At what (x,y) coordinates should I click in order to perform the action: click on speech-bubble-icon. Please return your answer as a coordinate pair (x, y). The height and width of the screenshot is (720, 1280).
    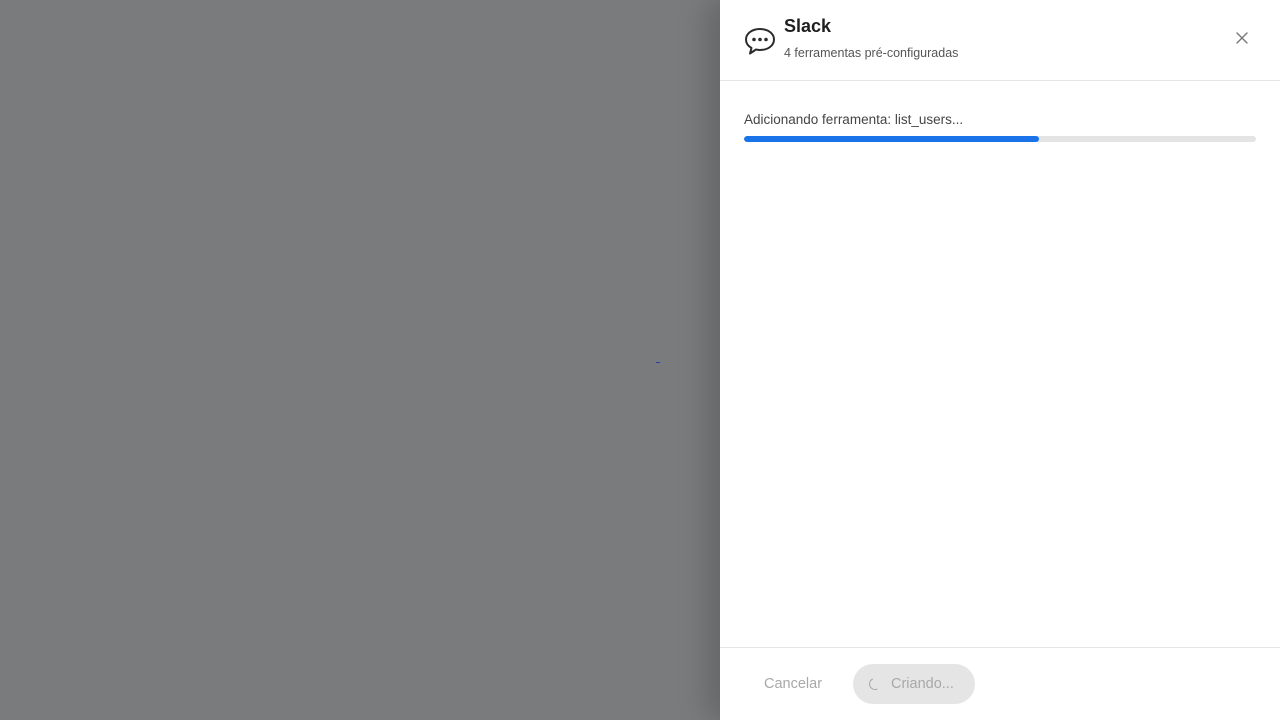
    Looking at the image, I should click on (760, 41).